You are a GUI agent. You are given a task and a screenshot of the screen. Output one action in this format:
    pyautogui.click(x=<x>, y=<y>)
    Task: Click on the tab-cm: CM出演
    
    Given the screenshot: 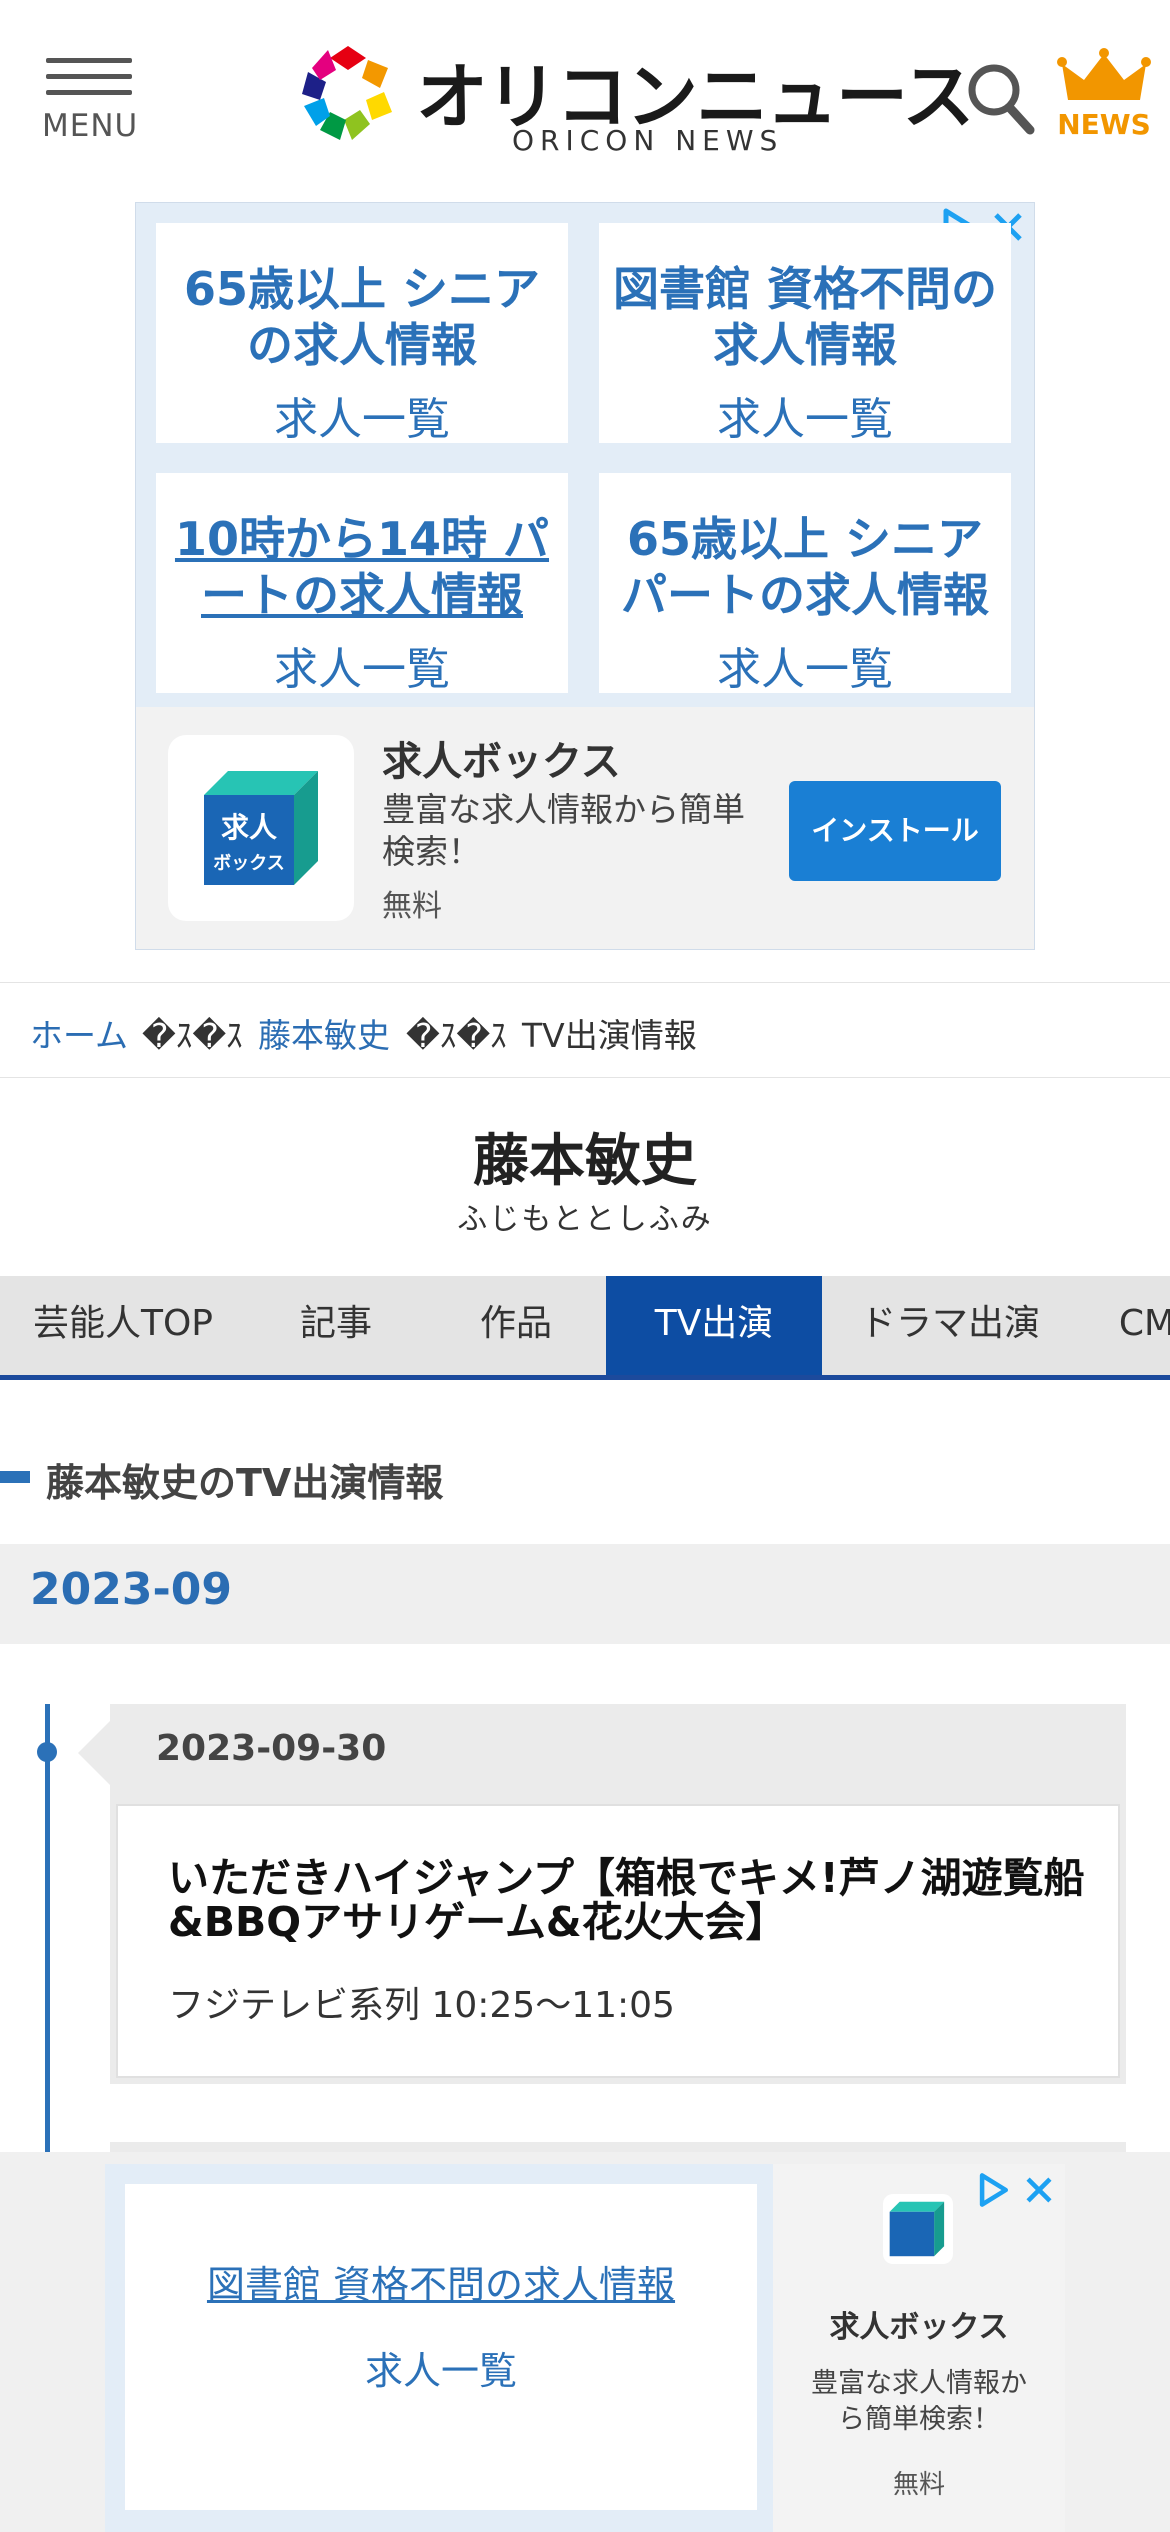 What is the action you would take?
    pyautogui.click(x=1124, y=1325)
    